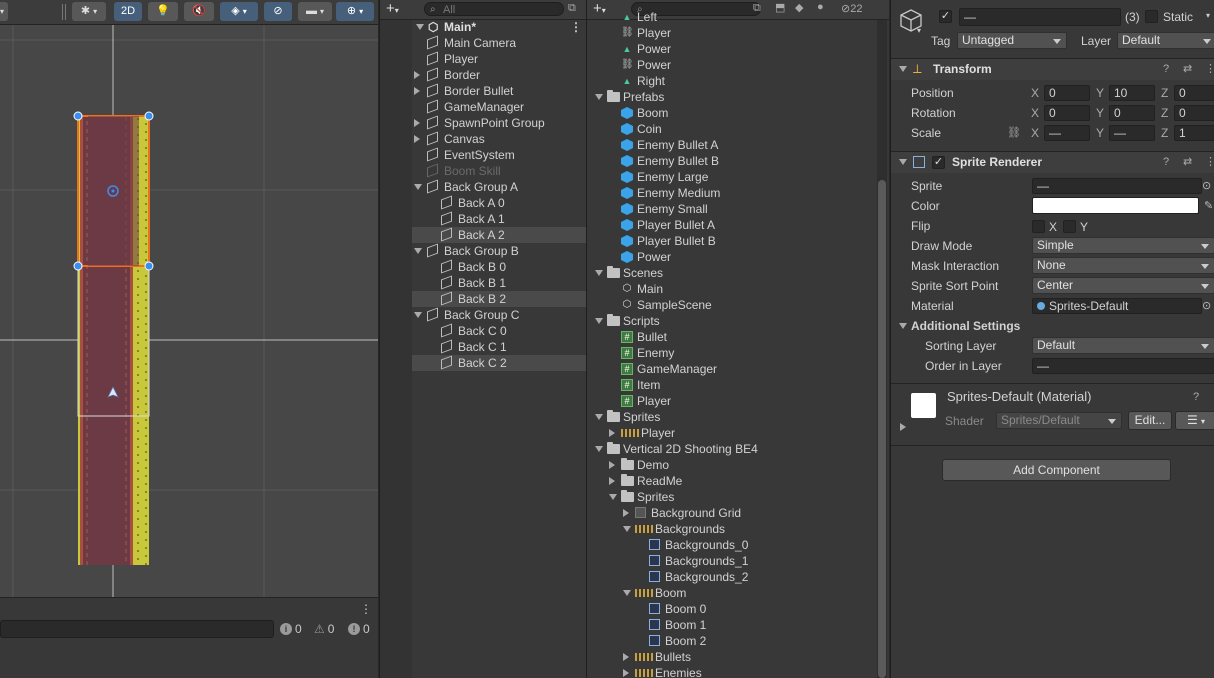  I want to click on project-item: Enemy Large, so click(731, 177).